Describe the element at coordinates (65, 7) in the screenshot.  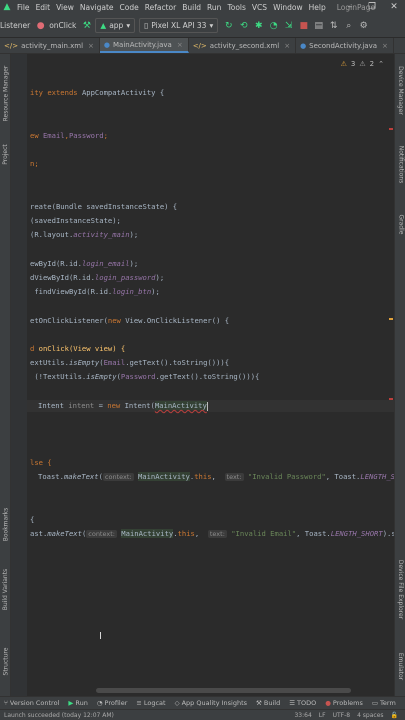
I see `menu-view: View` at that location.